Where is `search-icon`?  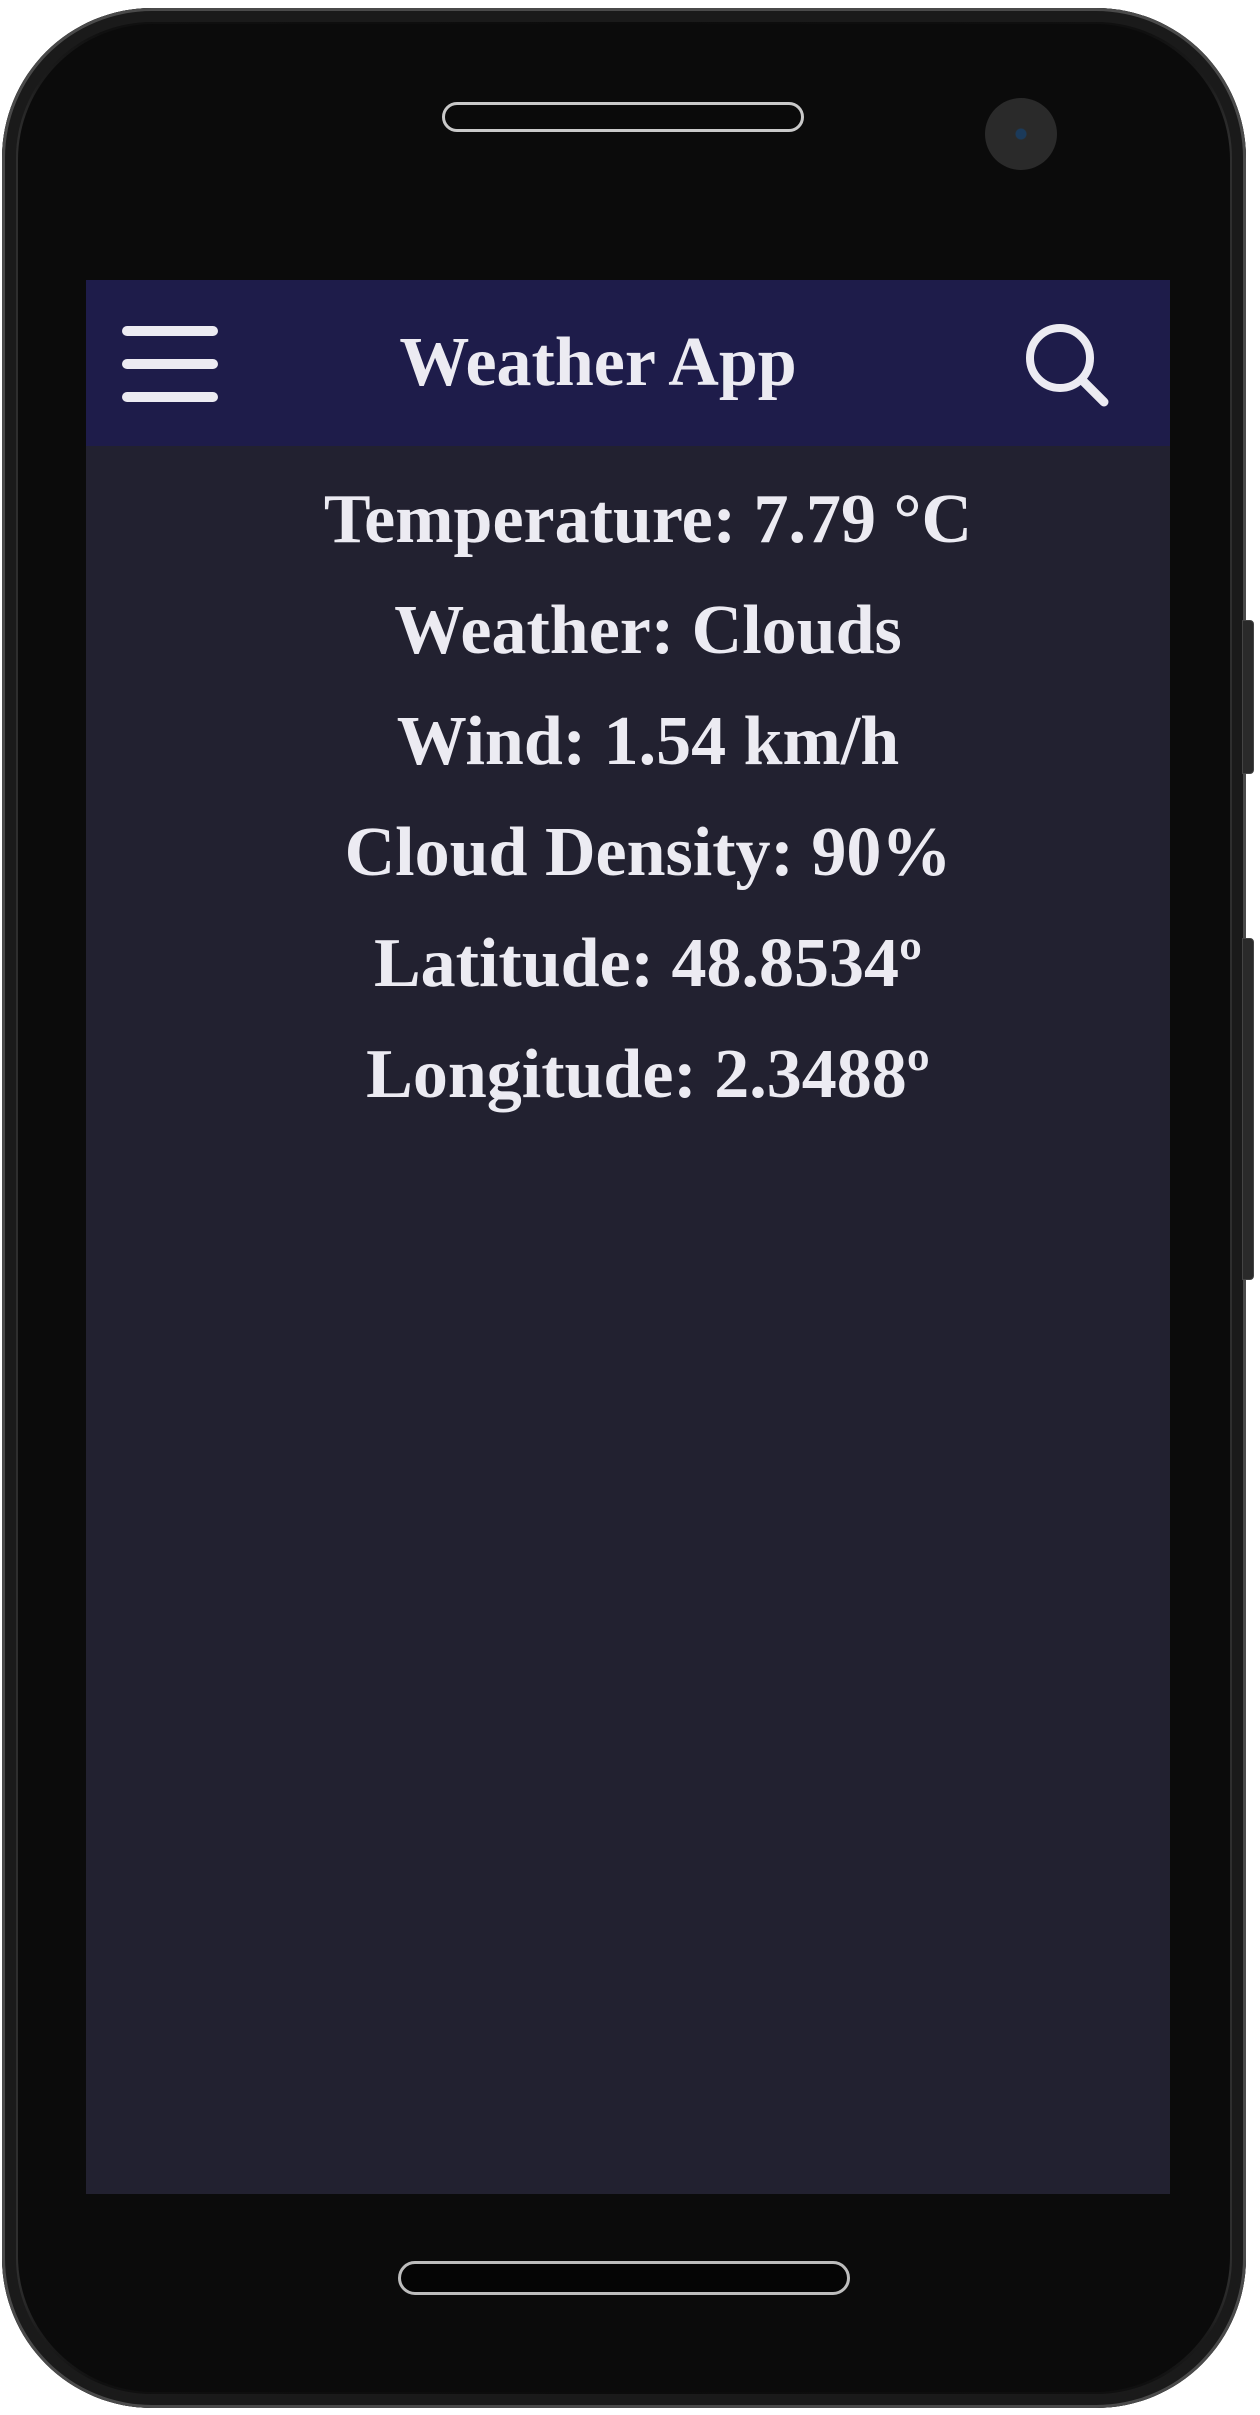 search-icon is located at coordinates (1067, 365).